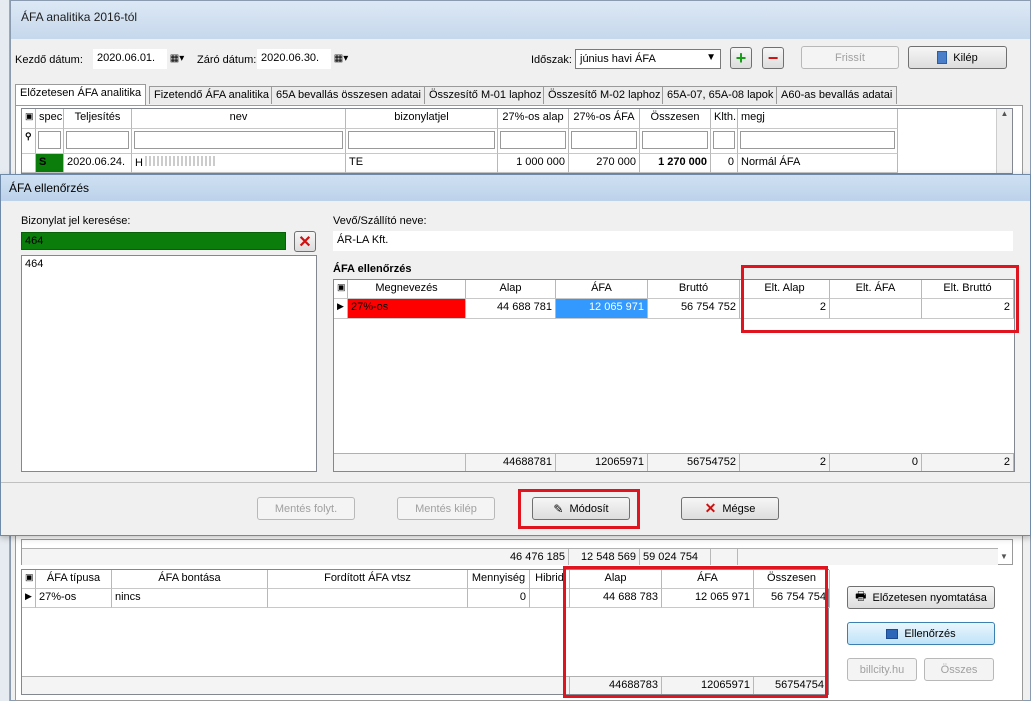 Image resolution: width=1031 pixels, height=701 pixels. I want to click on tab-m02: Összesítő M-02 laphoz, so click(604, 95).